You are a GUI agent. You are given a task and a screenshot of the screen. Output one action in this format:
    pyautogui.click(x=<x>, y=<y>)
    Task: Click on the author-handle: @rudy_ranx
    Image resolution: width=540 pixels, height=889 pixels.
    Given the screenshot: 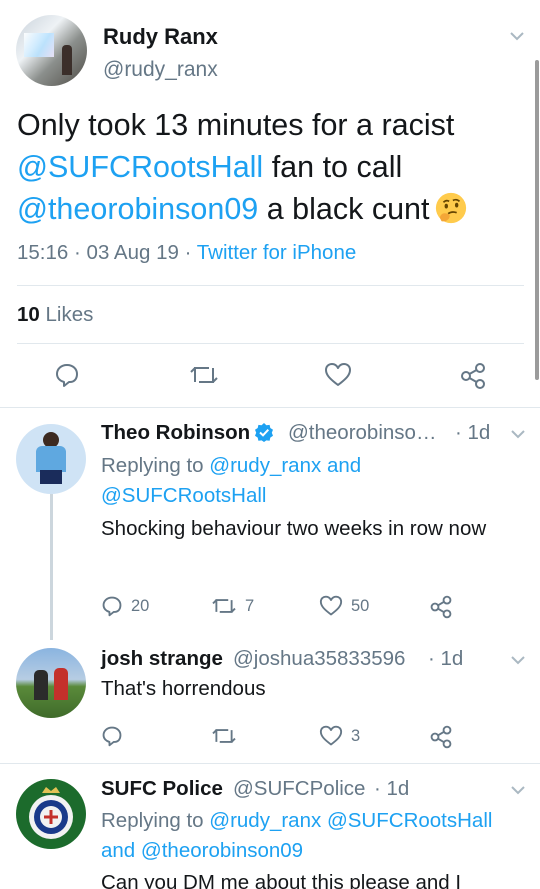 What is the action you would take?
    pyautogui.click(x=160, y=70)
    